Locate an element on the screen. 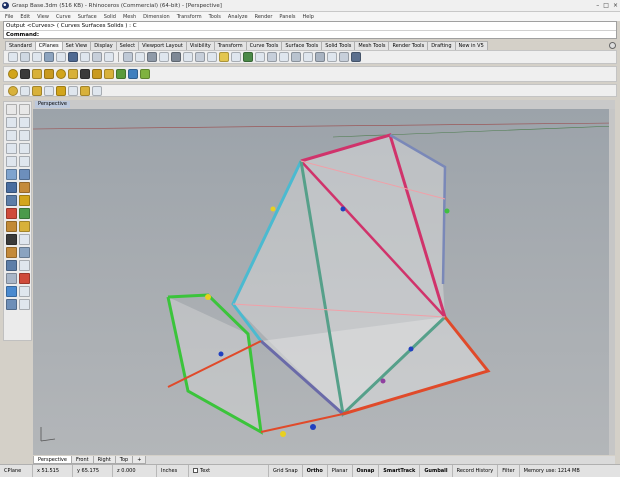 The height and width of the screenshot is (477, 620). toolbar-options-gear-icon is located at coordinates (612, 45).